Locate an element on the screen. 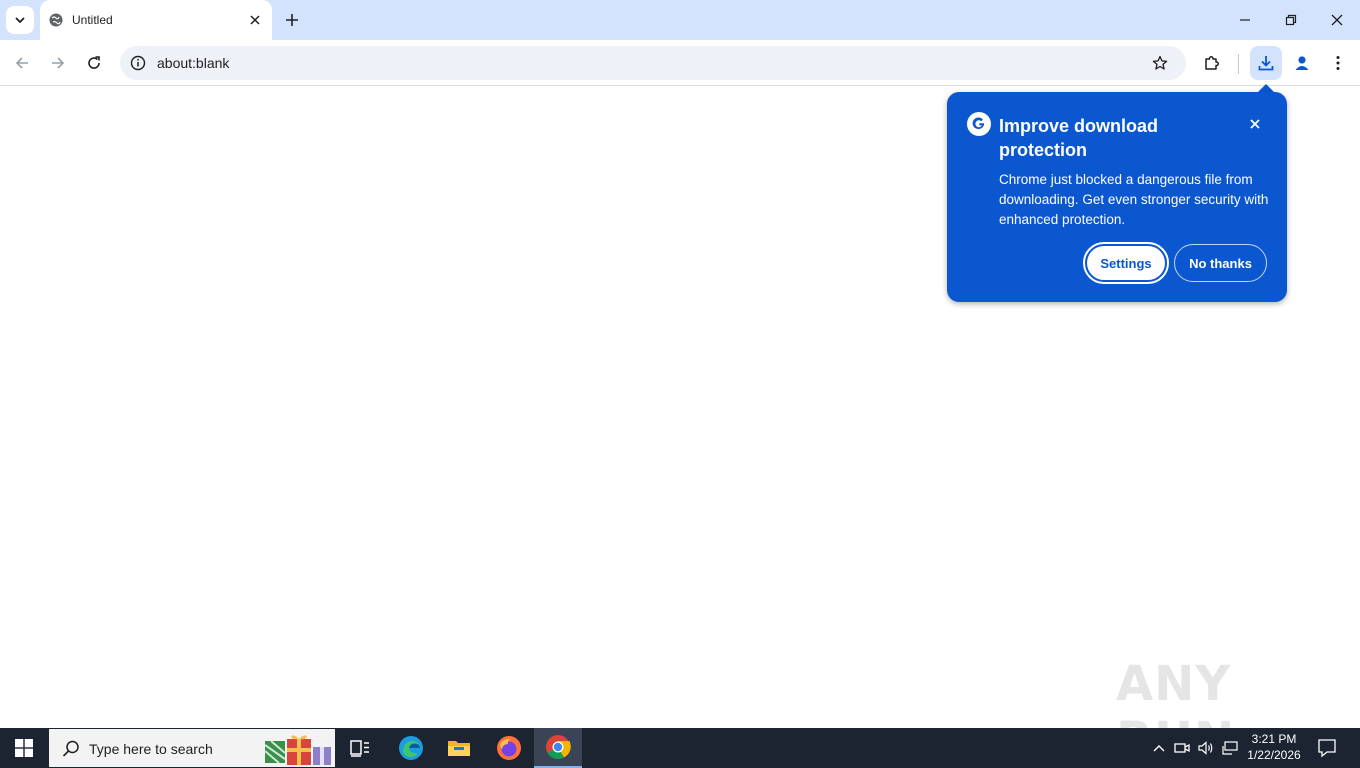 This screenshot has height=768, width=1360. network-icon is located at coordinates (1230, 748).